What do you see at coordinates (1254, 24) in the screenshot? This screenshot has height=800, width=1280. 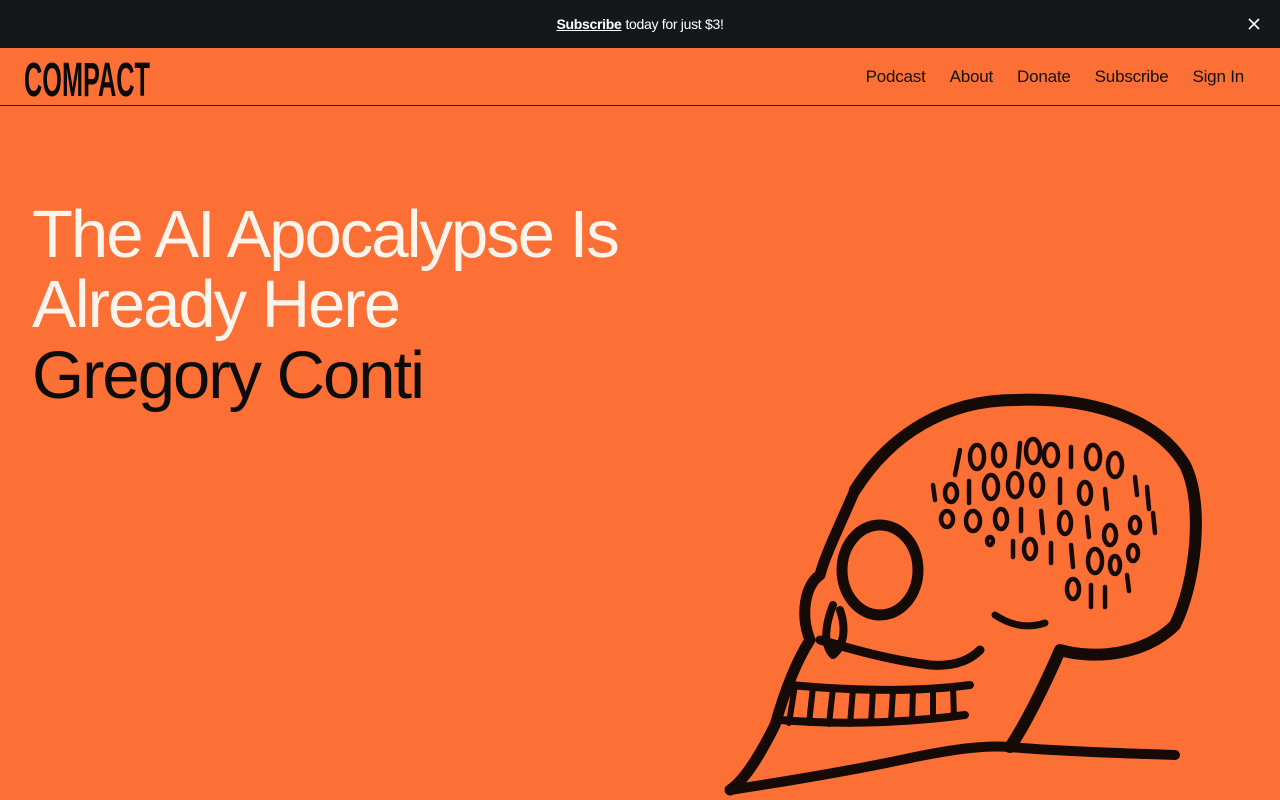 I see `close-icon` at bounding box center [1254, 24].